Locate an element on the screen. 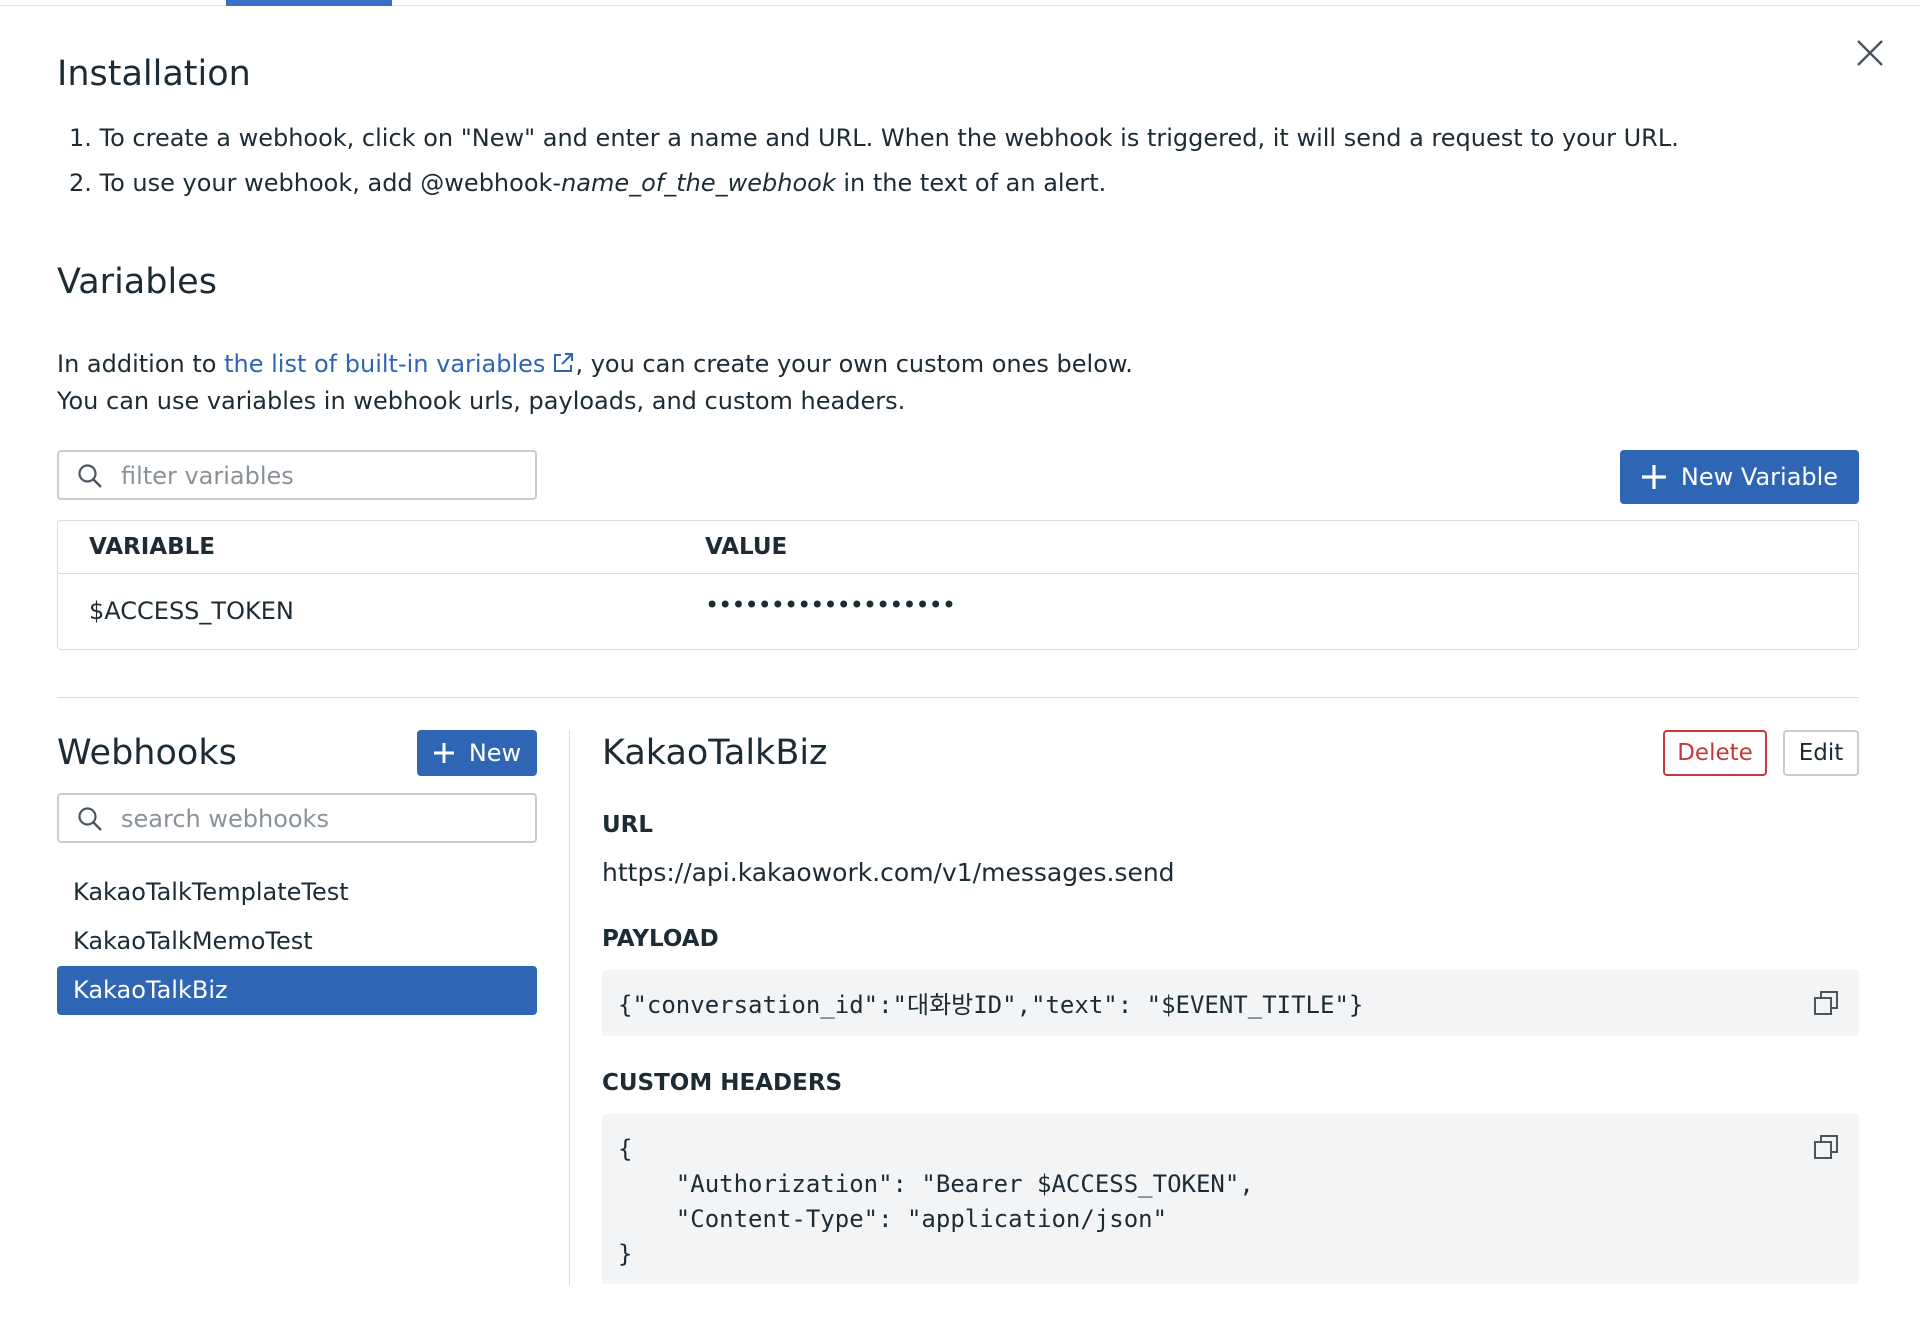  variables-title: Variables is located at coordinates (137, 282).